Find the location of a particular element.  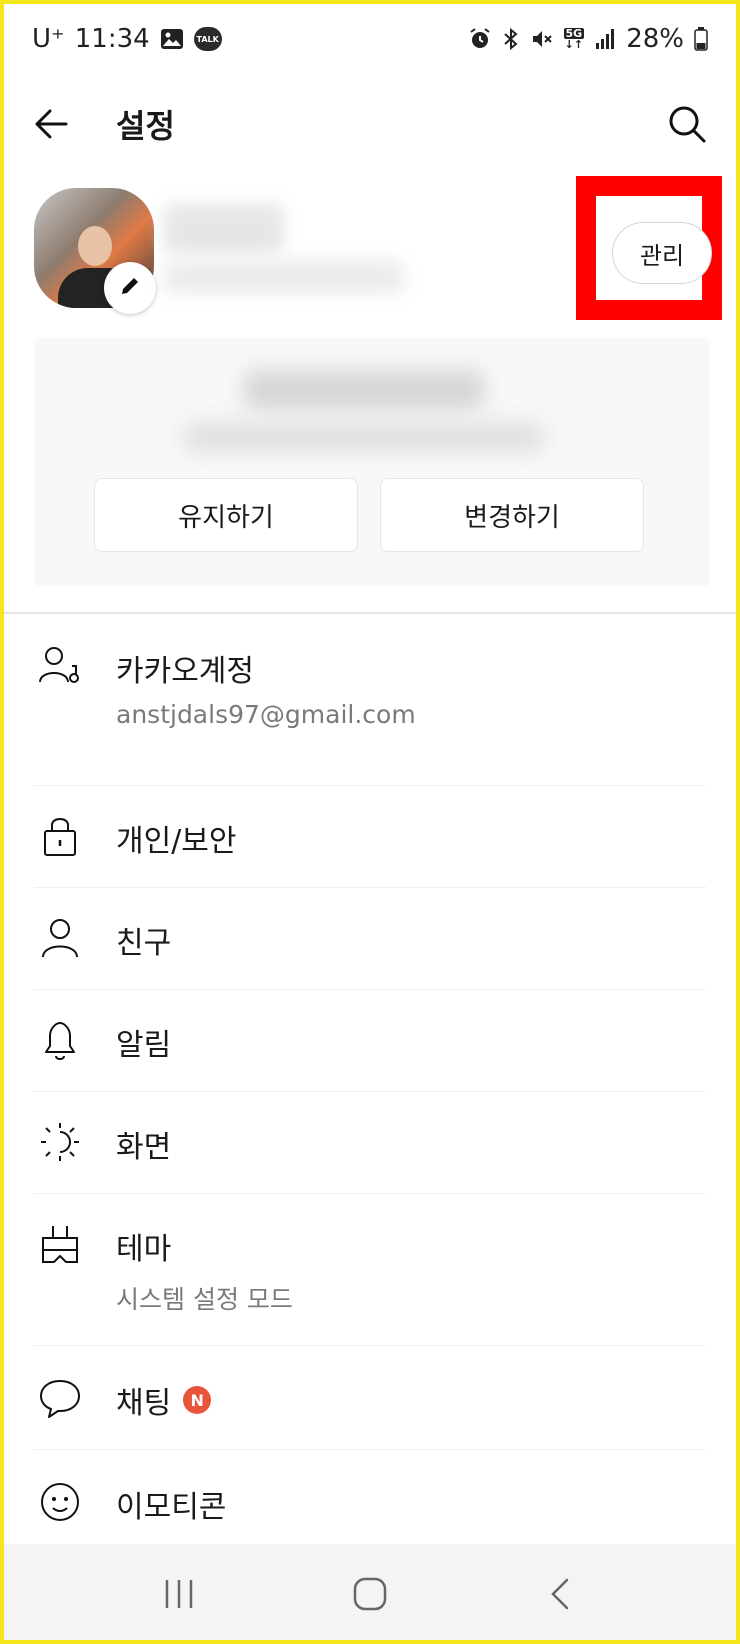

data-arrows: ↓↑ is located at coordinates (574, 44).